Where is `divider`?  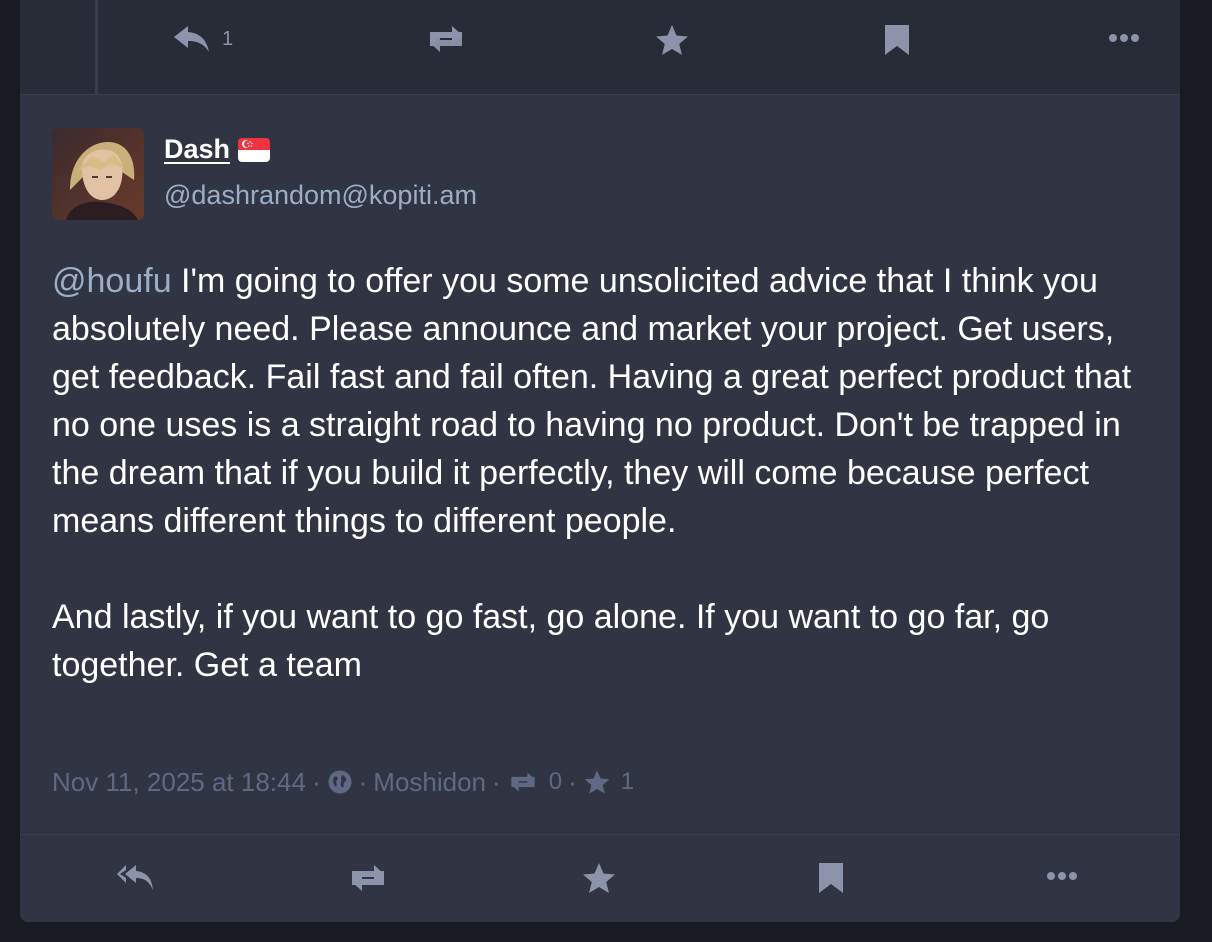 divider is located at coordinates (600, 834).